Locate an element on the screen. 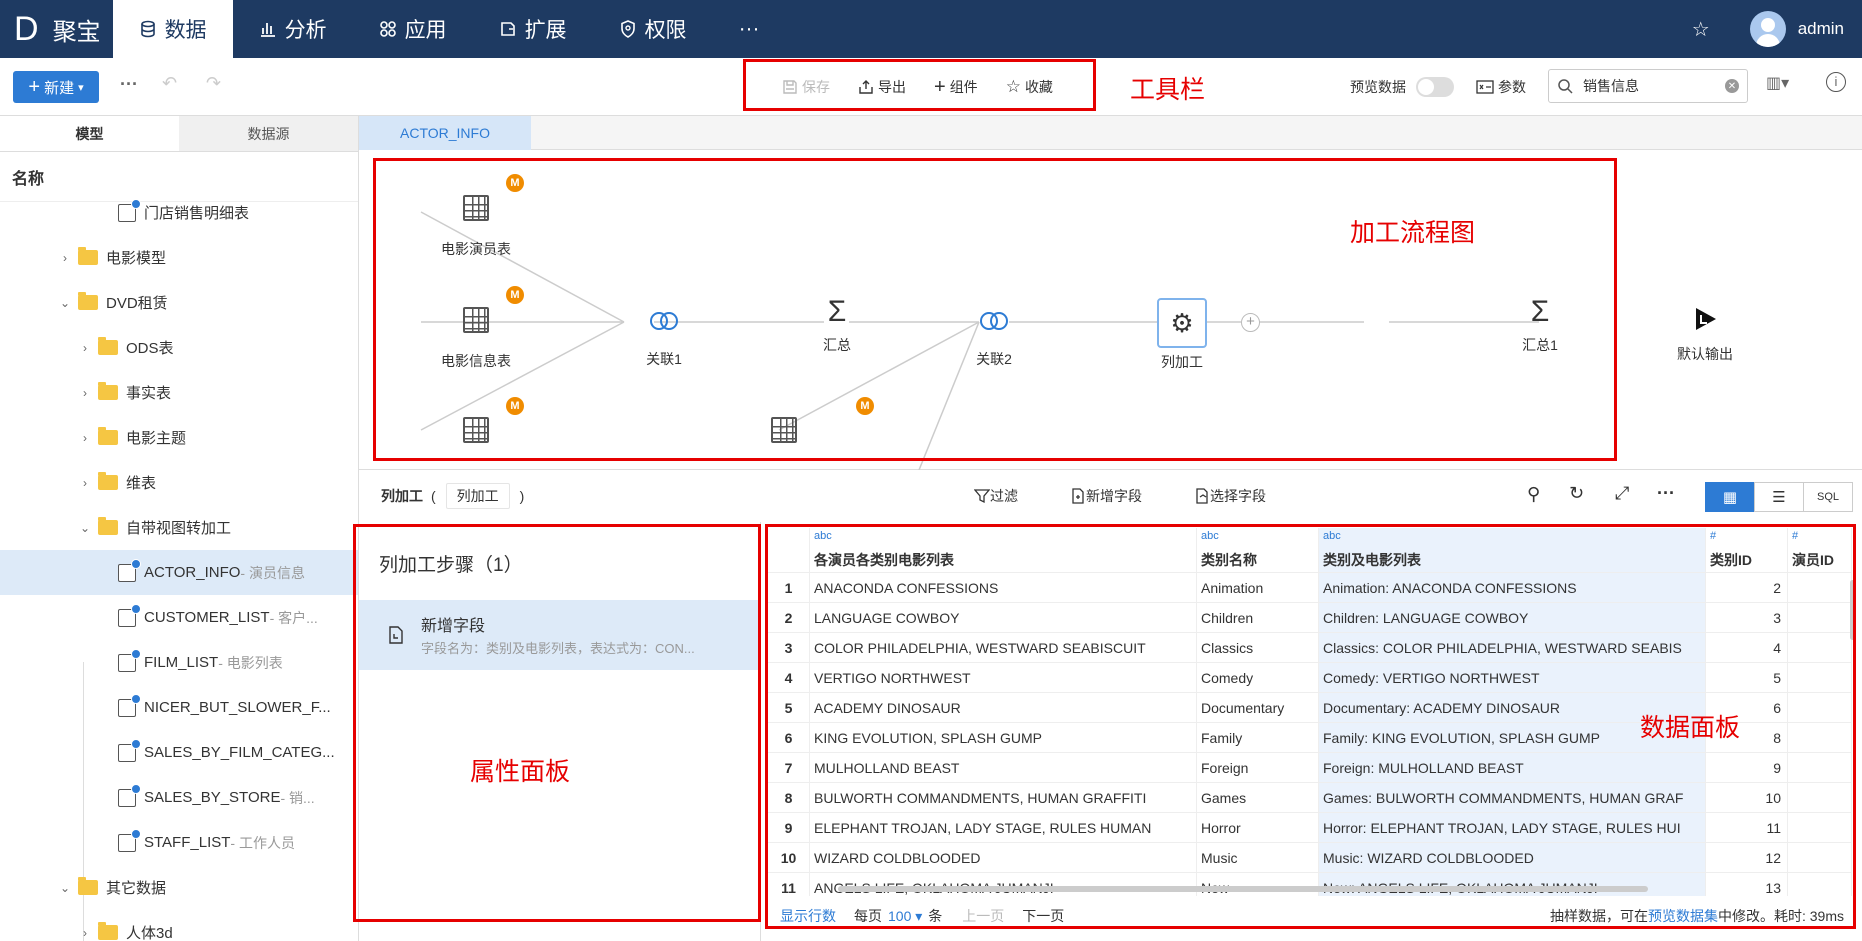  tree-folder: › 电影模型 is located at coordinates (179, 257).